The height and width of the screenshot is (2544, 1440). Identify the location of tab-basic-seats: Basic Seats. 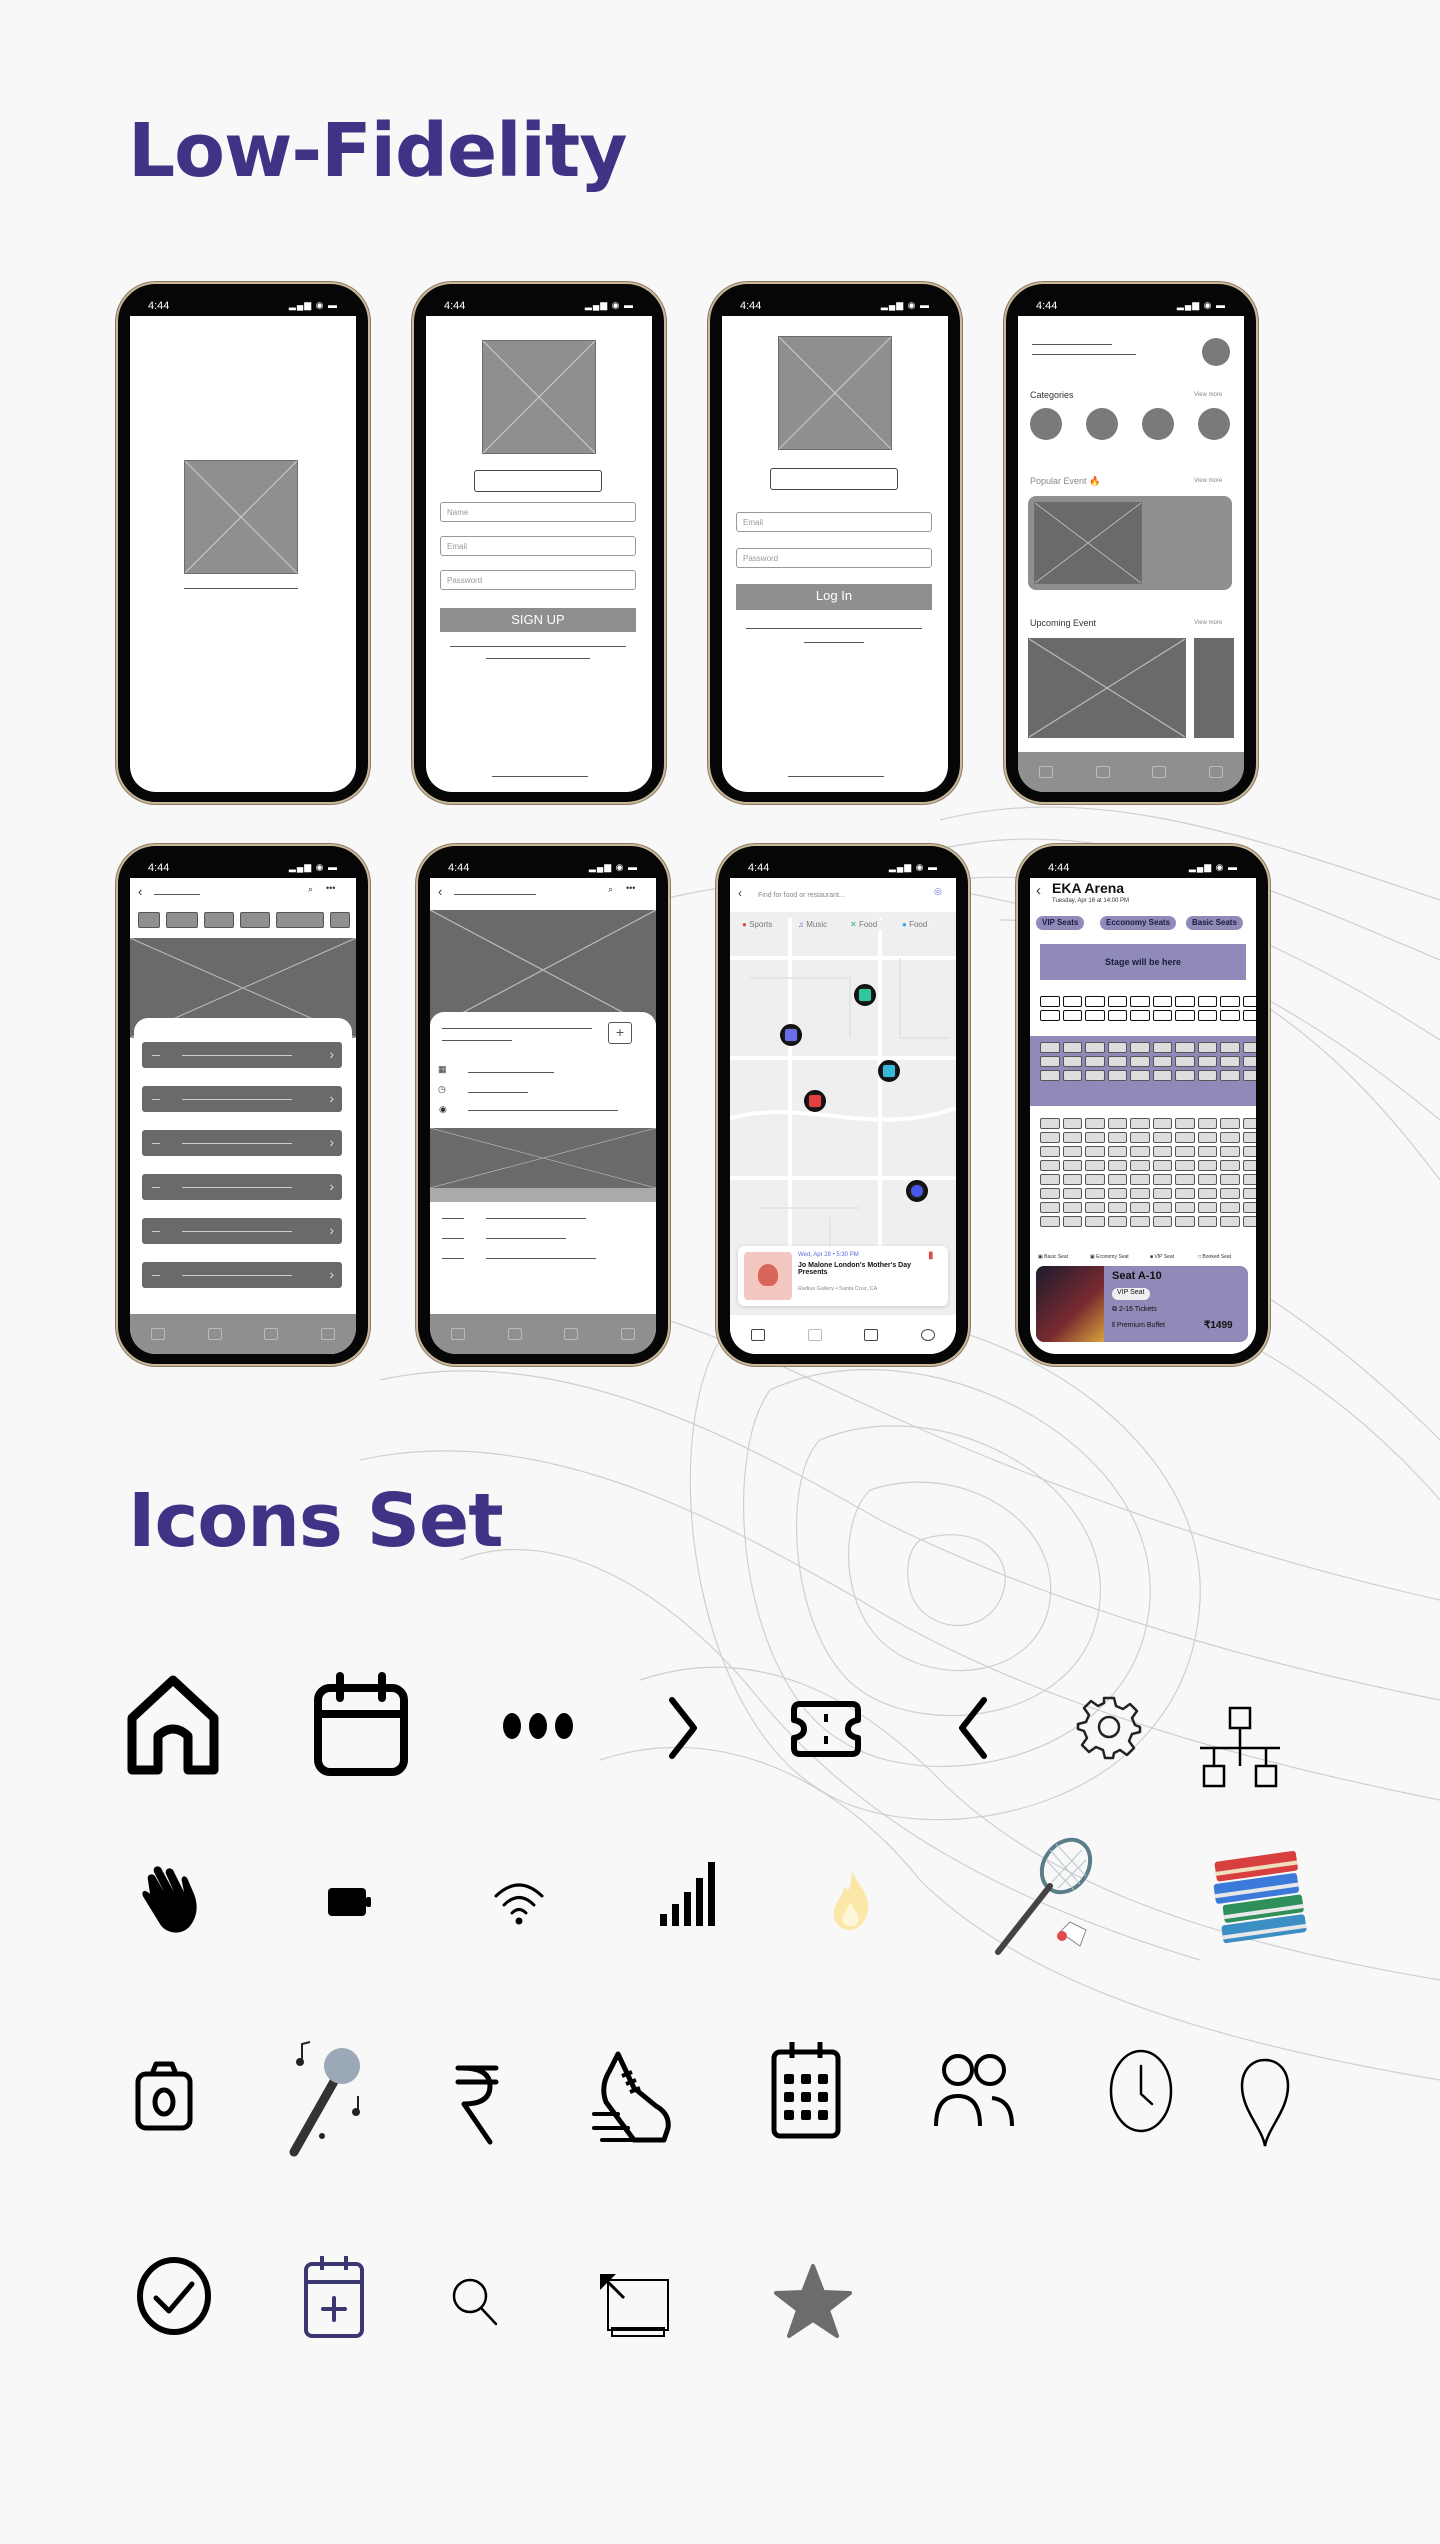
(1214, 923).